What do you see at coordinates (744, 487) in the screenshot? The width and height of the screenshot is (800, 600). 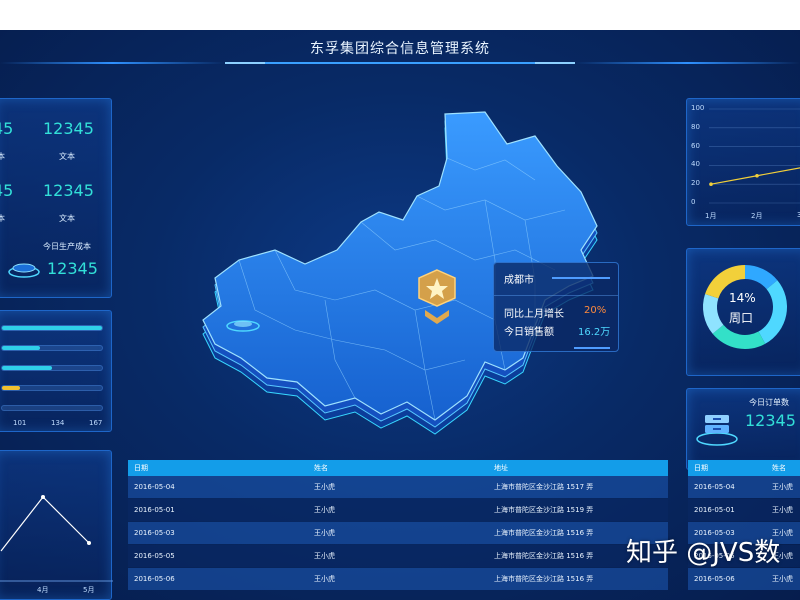 I see `table-row: 2016-05-04 王小虎` at bounding box center [744, 487].